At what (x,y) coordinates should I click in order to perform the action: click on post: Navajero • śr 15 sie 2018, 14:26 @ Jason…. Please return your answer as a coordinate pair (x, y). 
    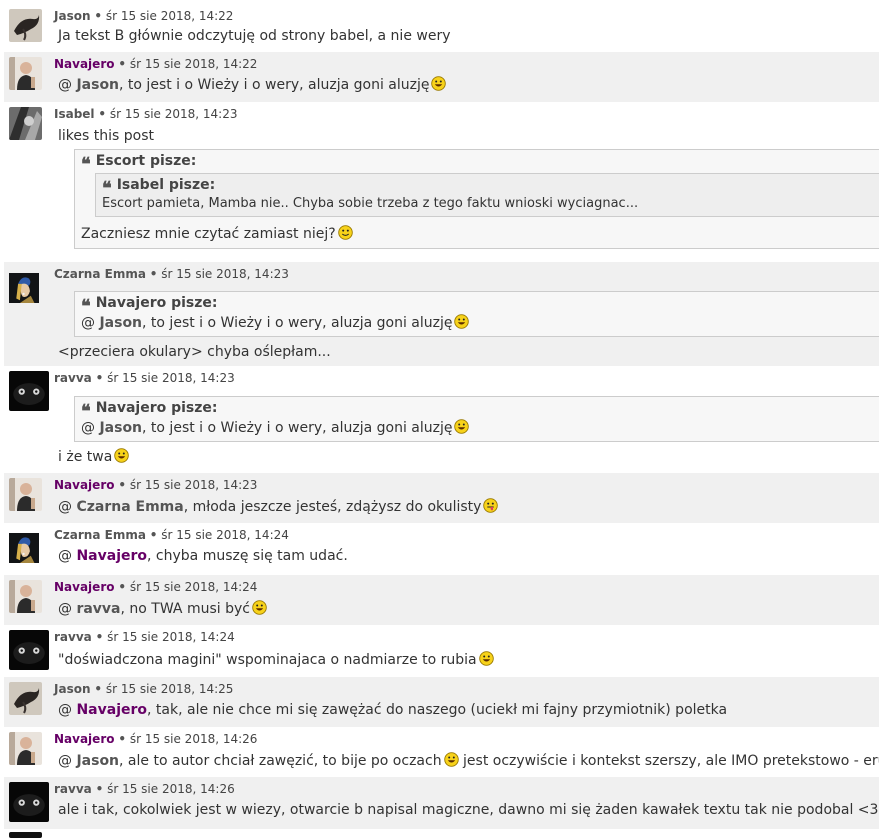
    Looking at the image, I should click on (441, 752).